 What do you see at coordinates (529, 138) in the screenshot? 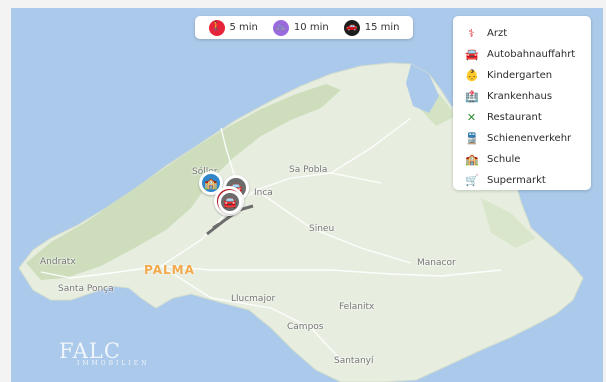
I see `legend-label-schienenverkehr: Schienenverkehr` at bounding box center [529, 138].